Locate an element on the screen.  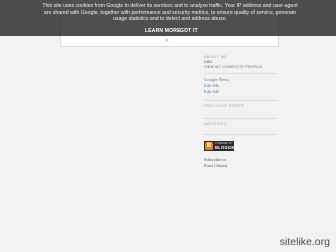
blogger-icon: B is located at coordinates (209, 145).